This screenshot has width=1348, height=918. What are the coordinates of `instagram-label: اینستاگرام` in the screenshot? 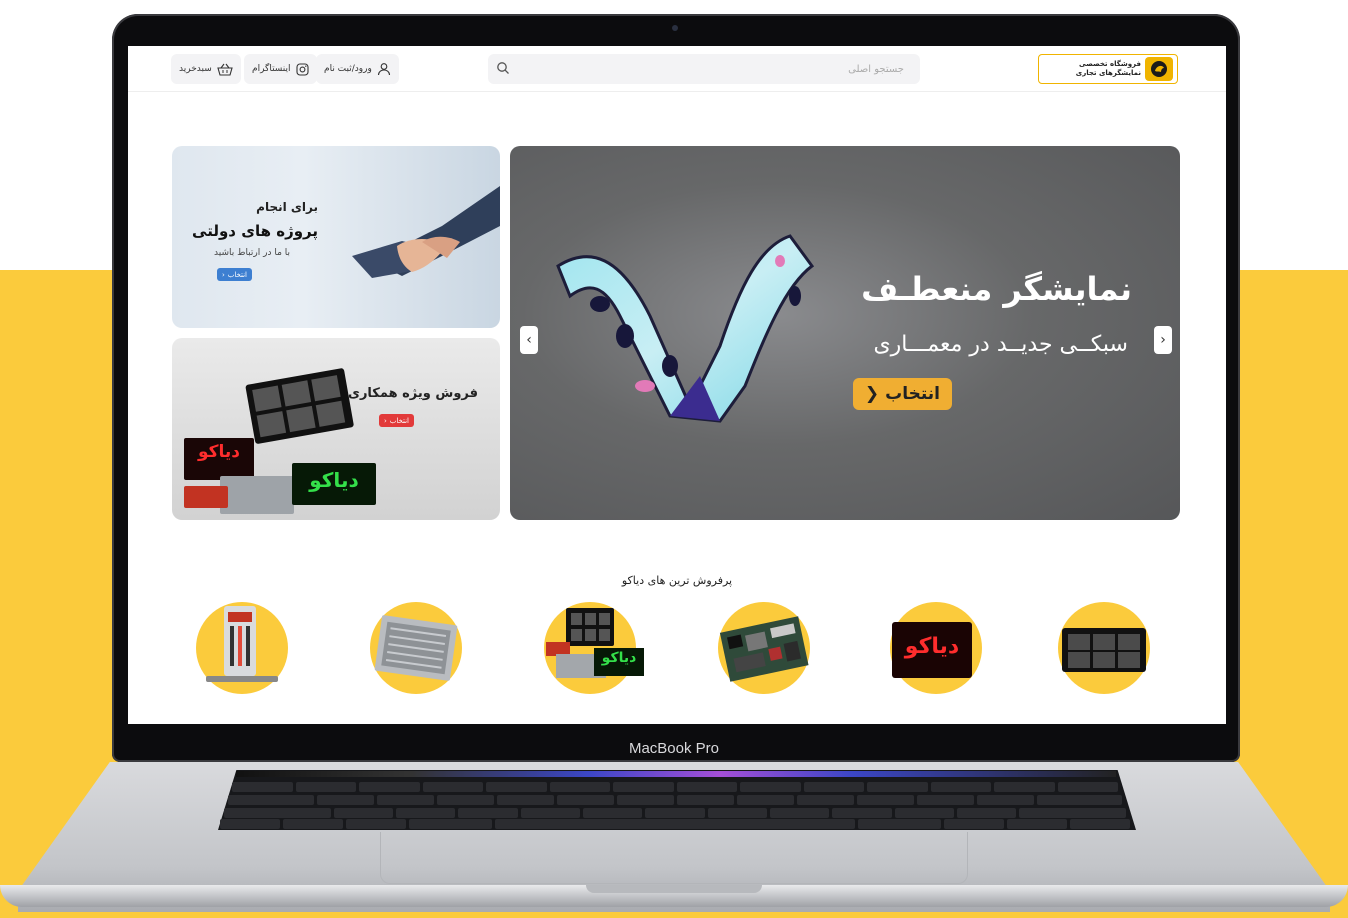 It's located at (271, 69).